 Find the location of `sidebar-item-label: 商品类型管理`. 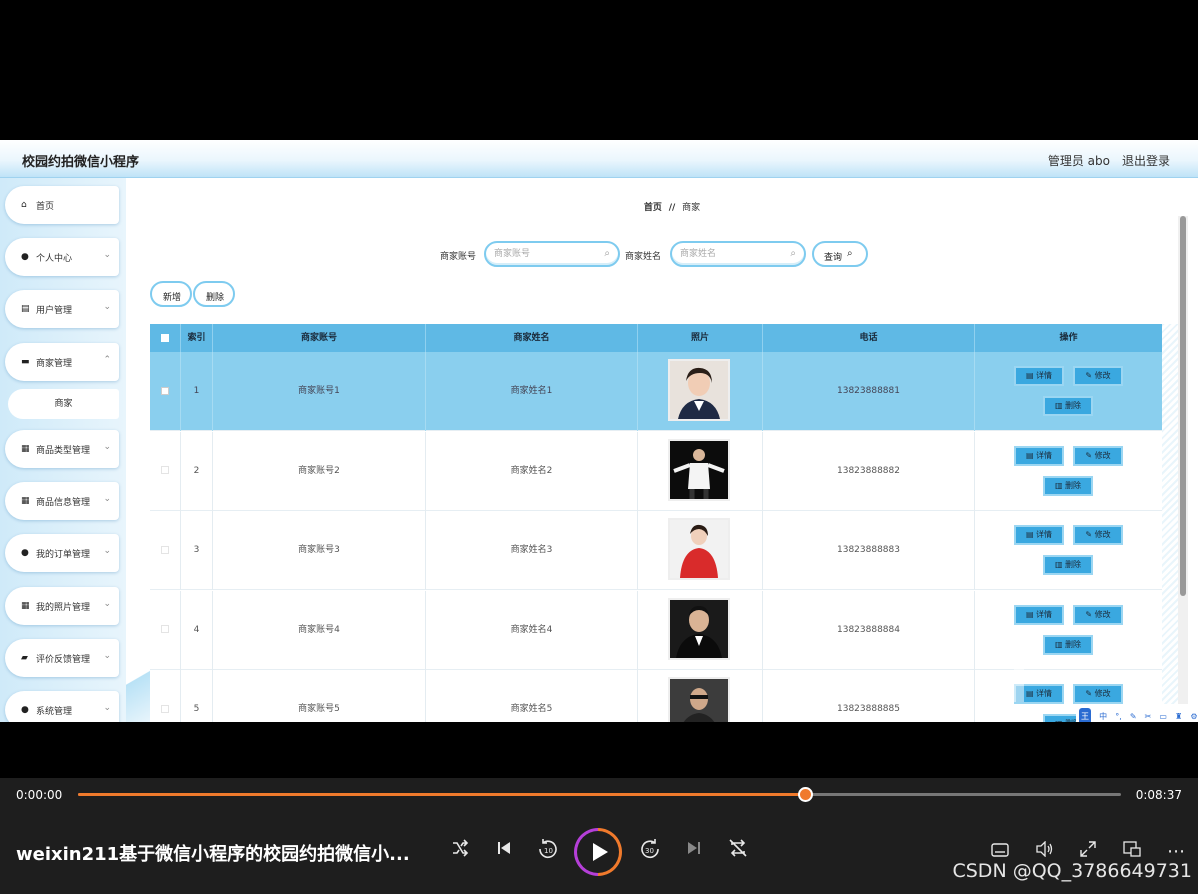

sidebar-item-label: 商品类型管理 is located at coordinates (63, 451).